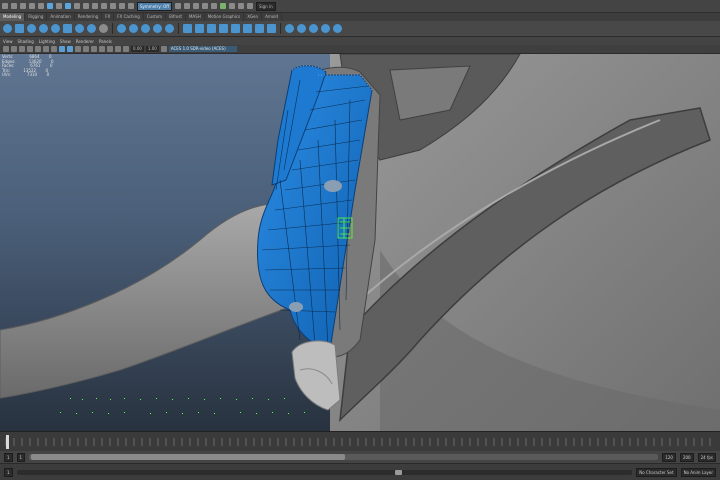 This screenshot has width=720, height=480. Describe the element at coordinates (126, 49) in the screenshot. I see `xray-icon` at that location.